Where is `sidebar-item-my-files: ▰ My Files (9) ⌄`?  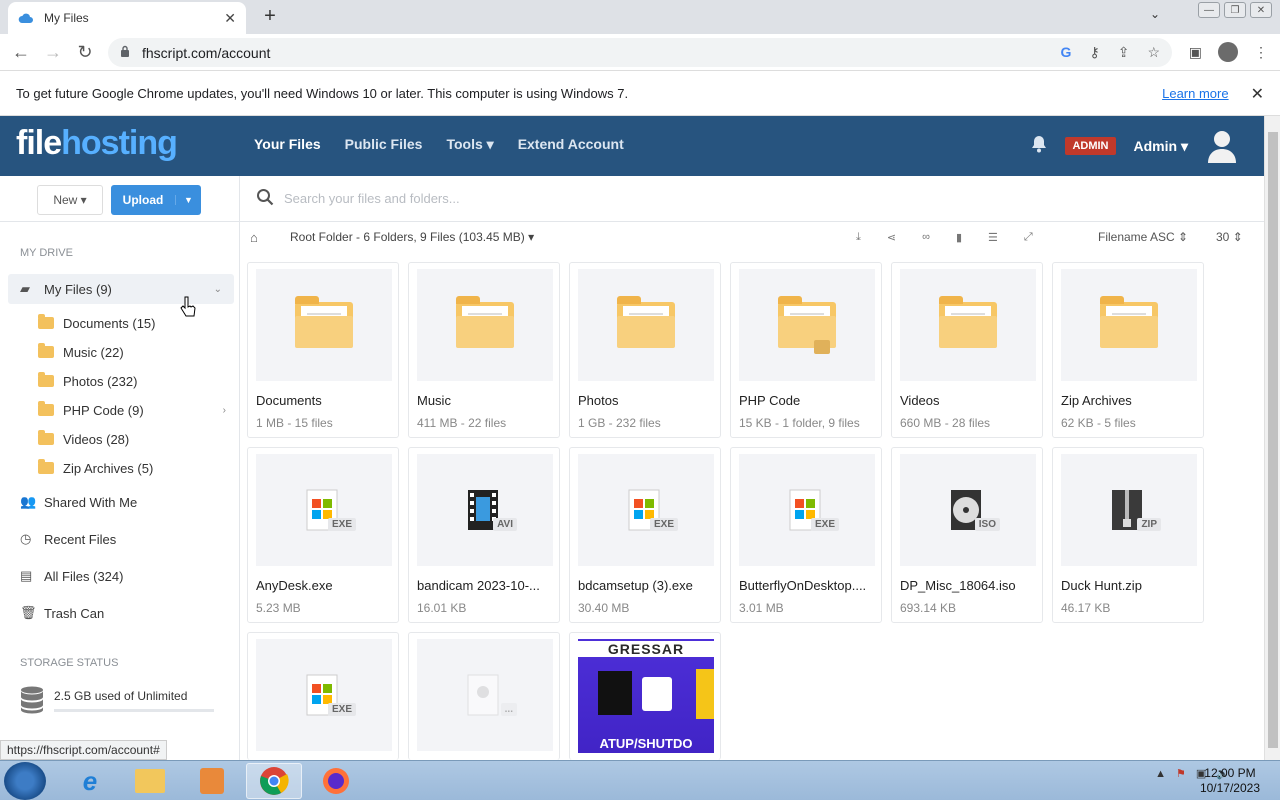 sidebar-item-my-files: ▰ My Files (9) ⌄ is located at coordinates (121, 289).